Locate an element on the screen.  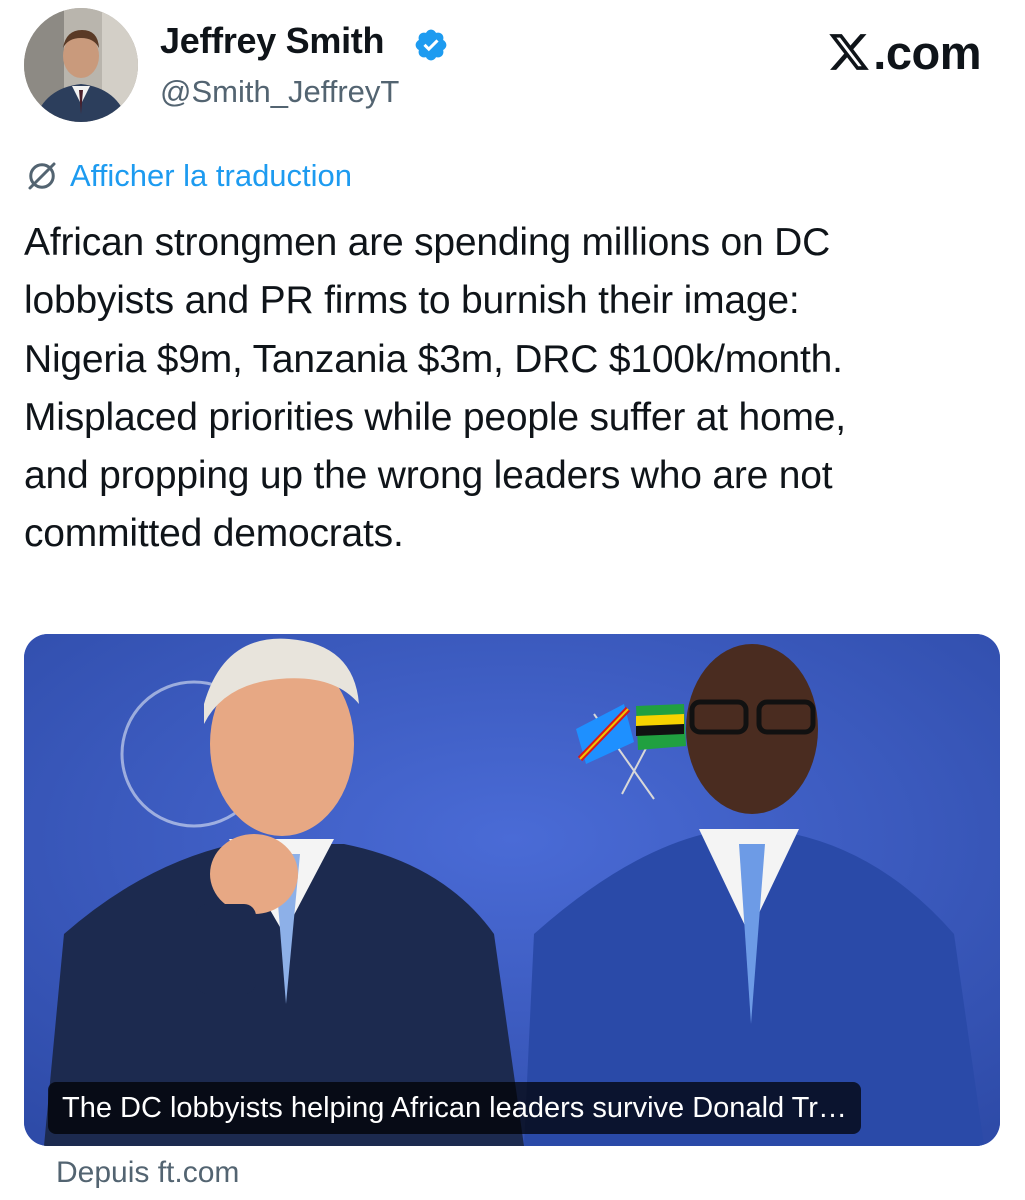
translate-link: Afficher la traduction is located at coordinates (188, 176).